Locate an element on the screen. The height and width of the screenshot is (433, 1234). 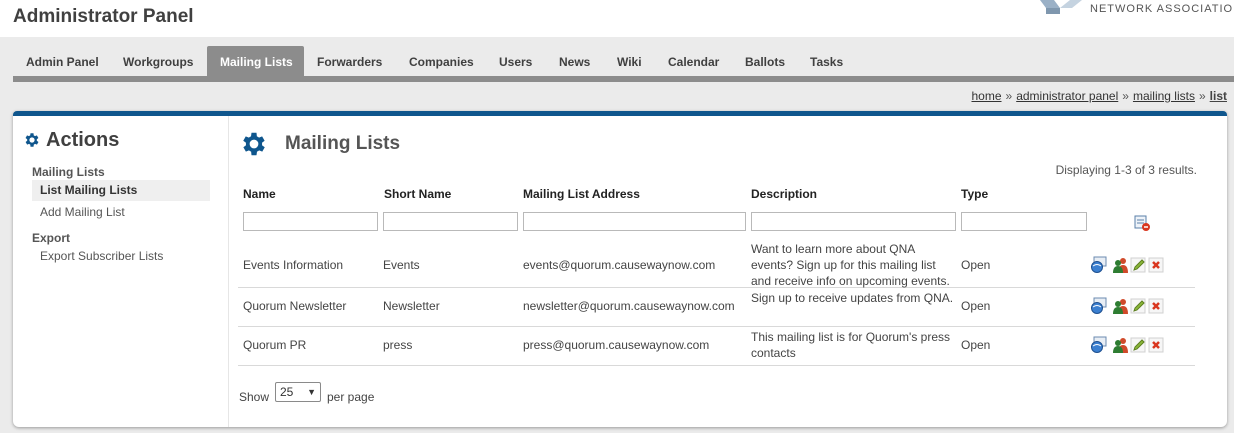
filter-short-name-input is located at coordinates (450, 221).